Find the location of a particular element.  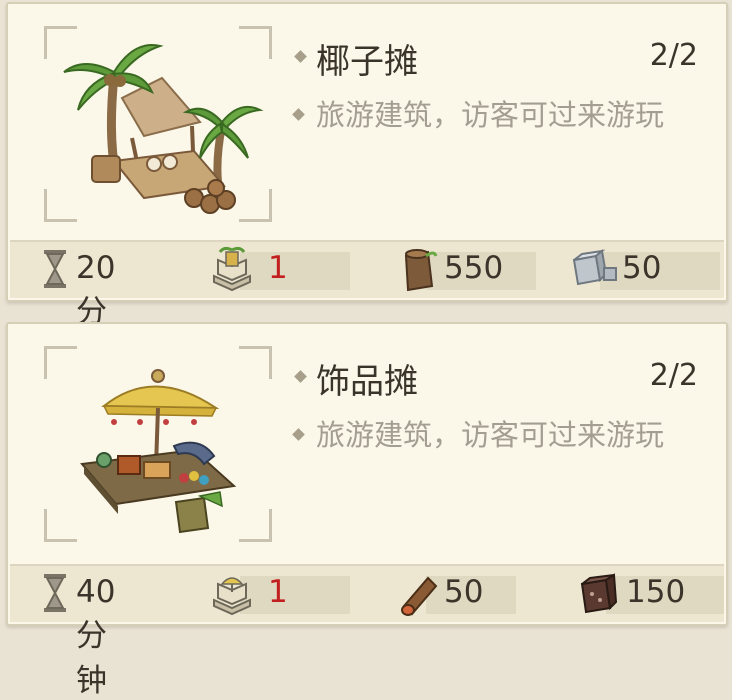

wood-stump-icon is located at coordinates (421, 270).